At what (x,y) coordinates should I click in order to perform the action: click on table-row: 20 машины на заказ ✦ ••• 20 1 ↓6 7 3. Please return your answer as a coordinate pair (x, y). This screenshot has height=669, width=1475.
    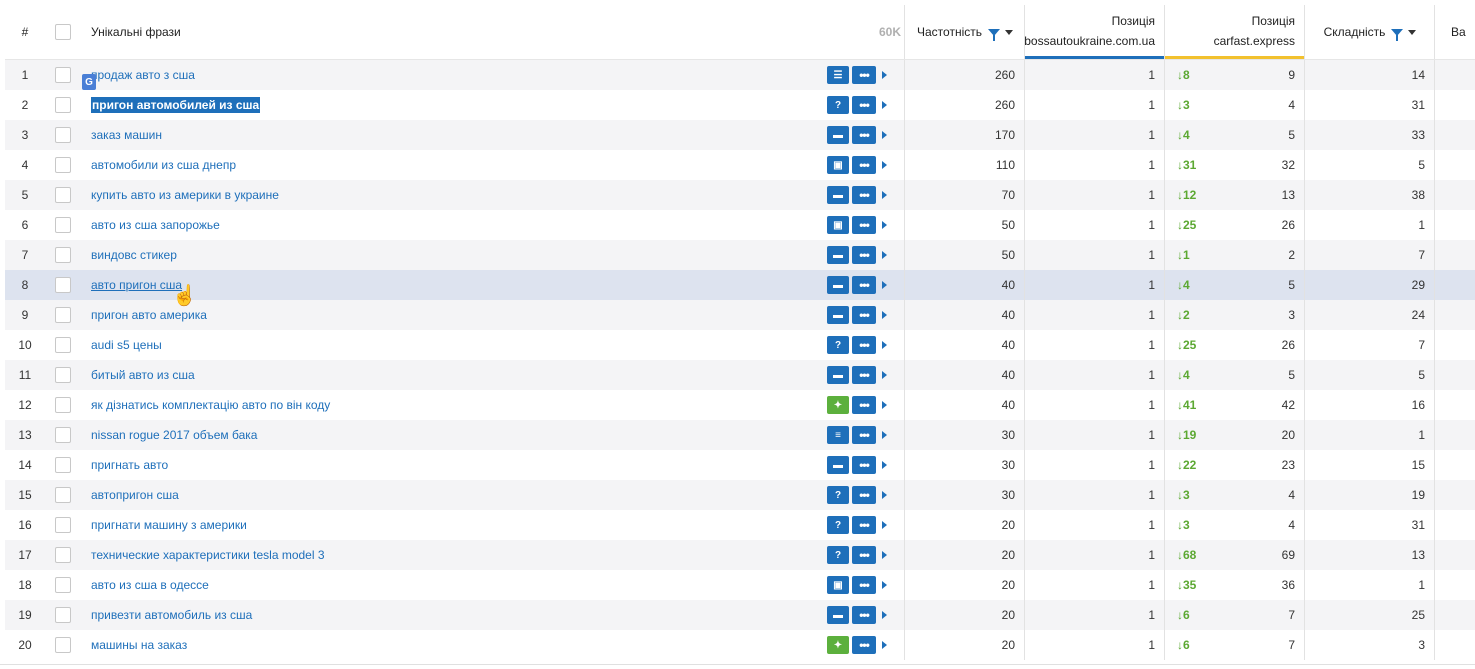
    Looking at the image, I should click on (740, 645).